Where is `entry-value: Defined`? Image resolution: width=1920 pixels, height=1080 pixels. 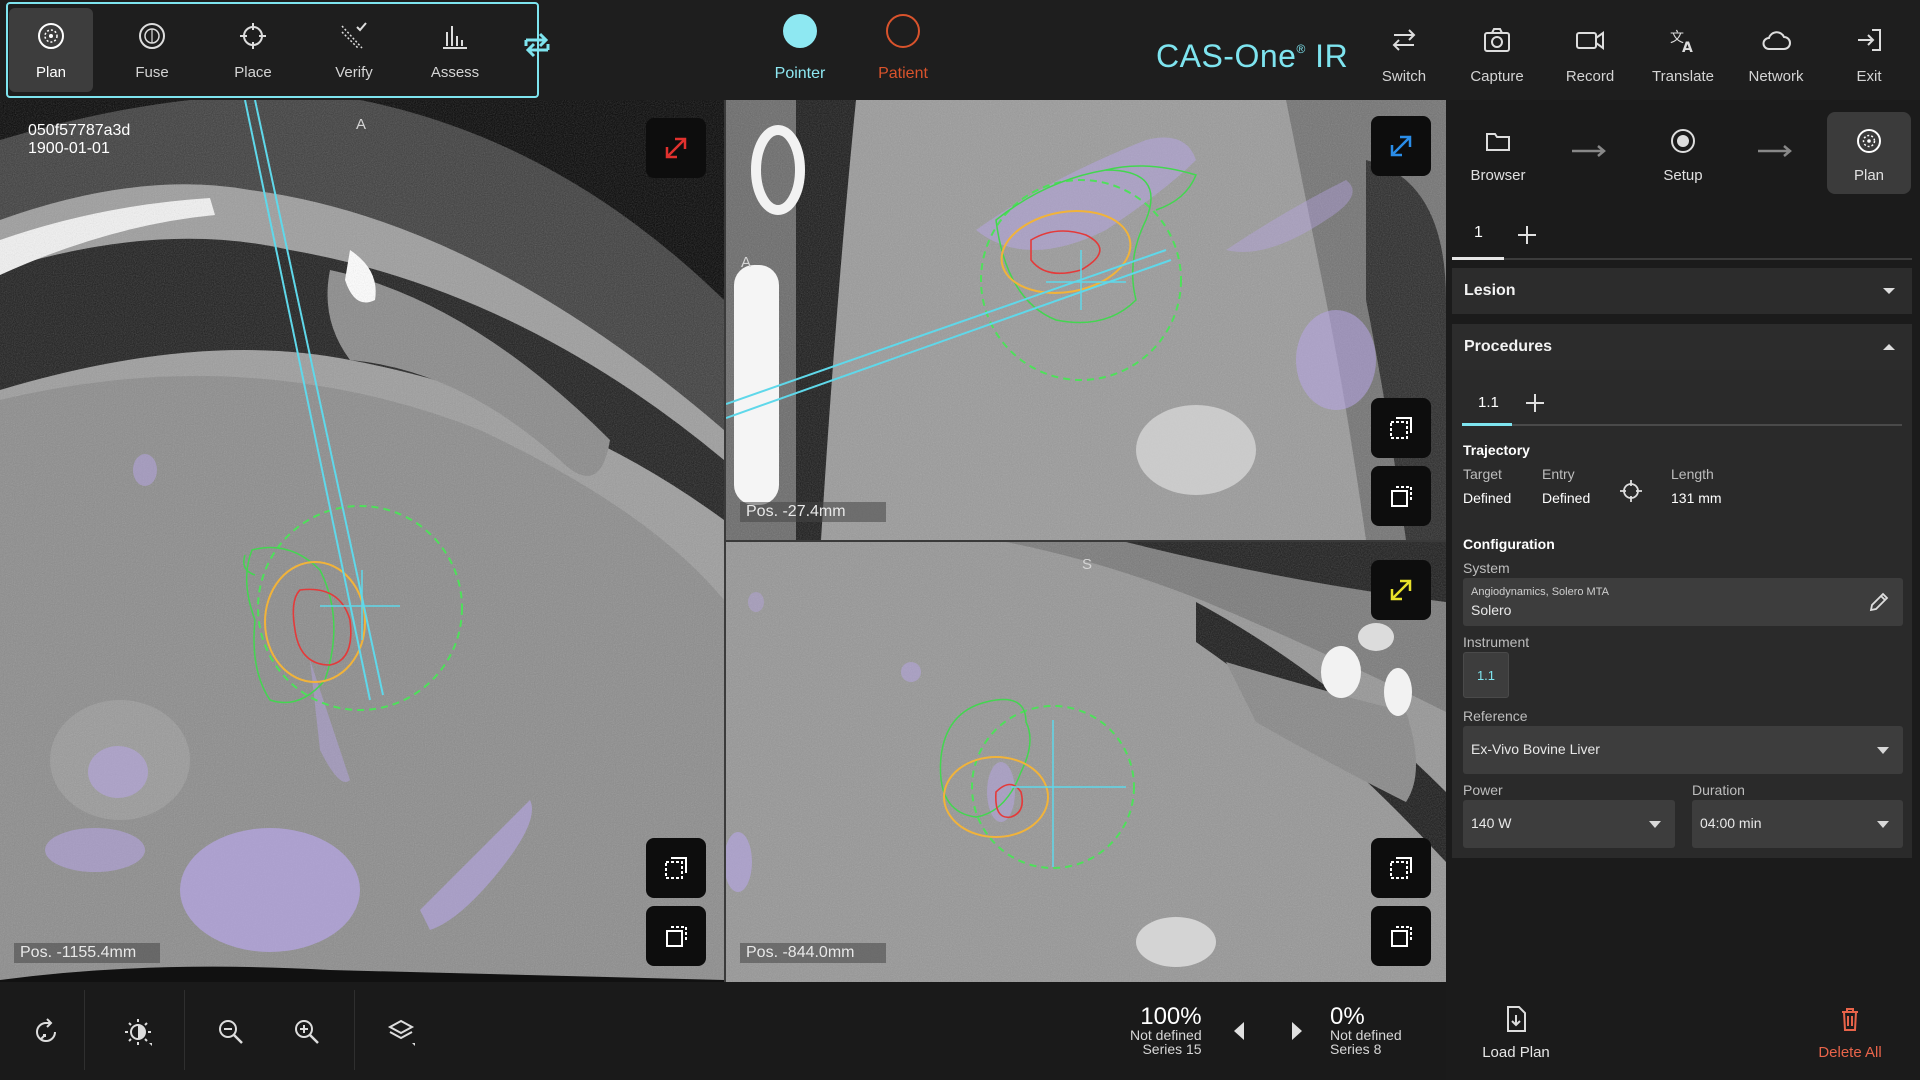
entry-value: Defined is located at coordinates (1566, 498).